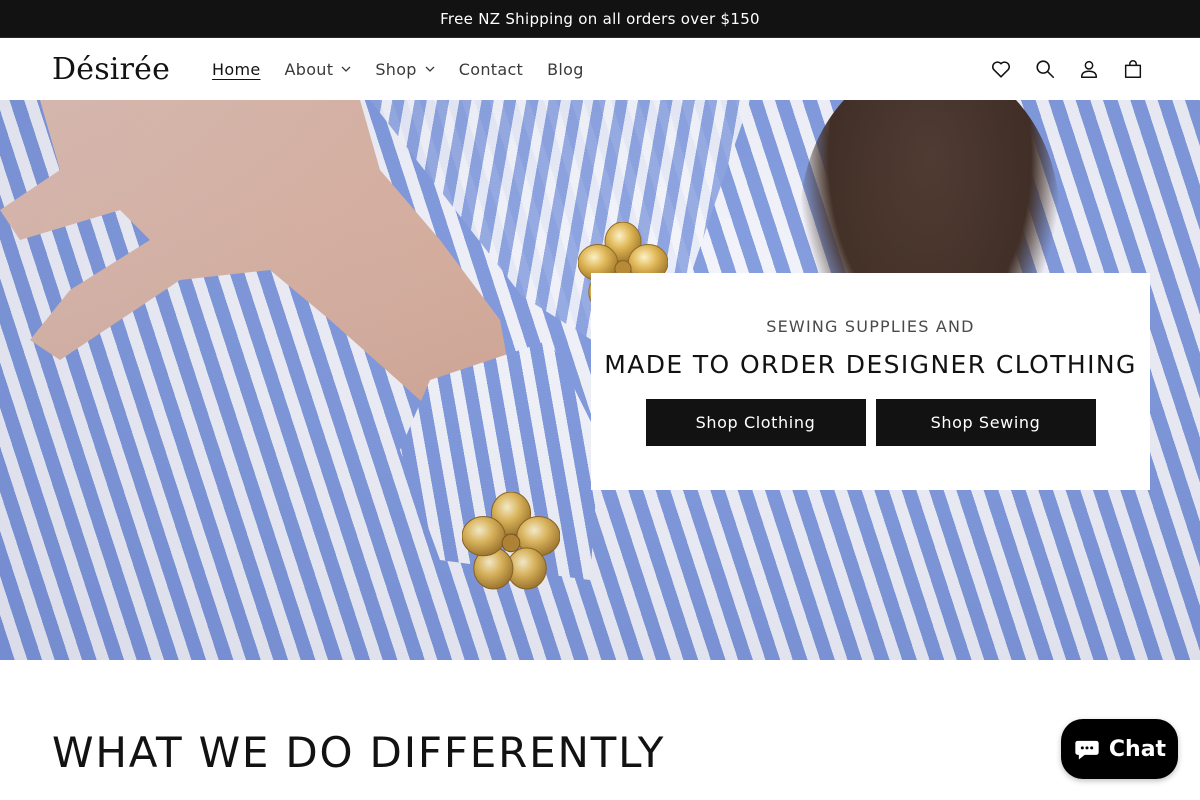 This screenshot has height=800, width=1200. I want to click on cart-button, so click(1133, 69).